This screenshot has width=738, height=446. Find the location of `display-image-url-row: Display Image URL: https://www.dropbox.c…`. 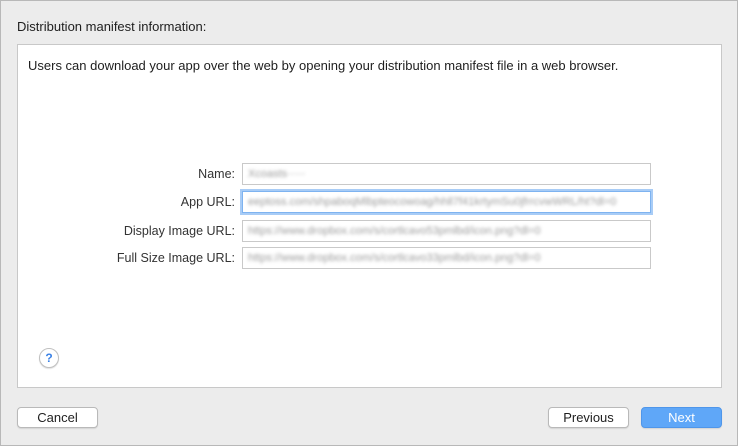

display-image-url-row: Display Image URL: https://www.dropbox.c… is located at coordinates (369, 231).